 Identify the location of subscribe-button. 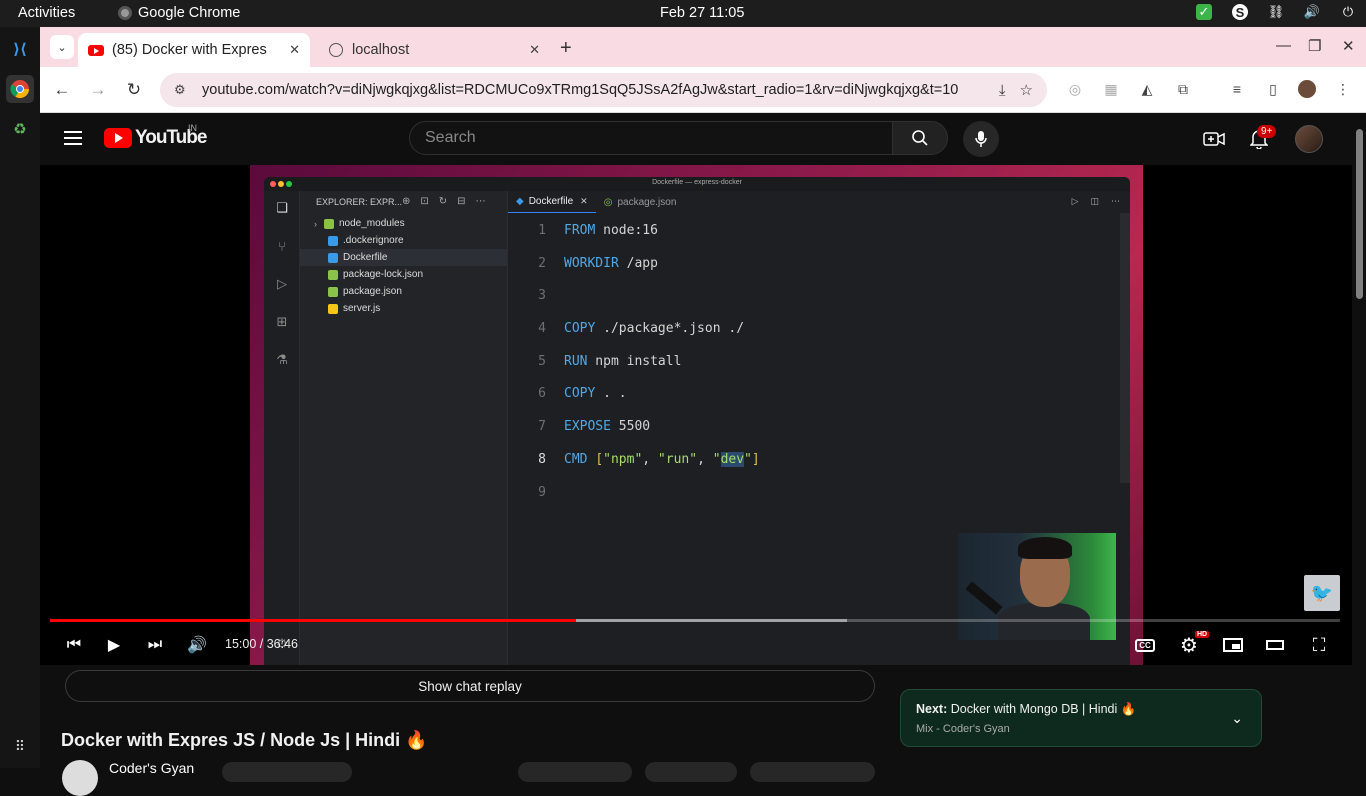
(287, 772).